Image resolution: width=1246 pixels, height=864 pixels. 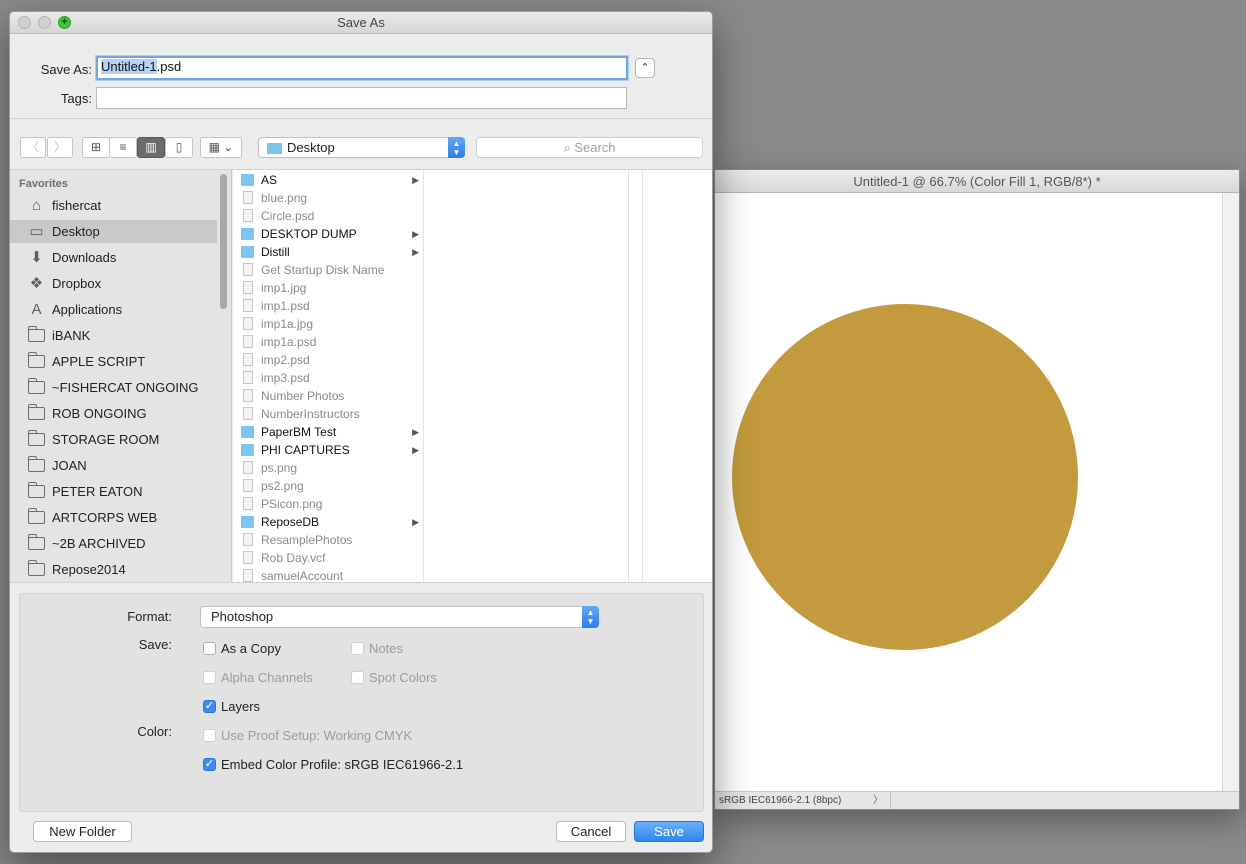 What do you see at coordinates (288, 216) in the screenshot?
I see `file-name: Circle.psd` at bounding box center [288, 216].